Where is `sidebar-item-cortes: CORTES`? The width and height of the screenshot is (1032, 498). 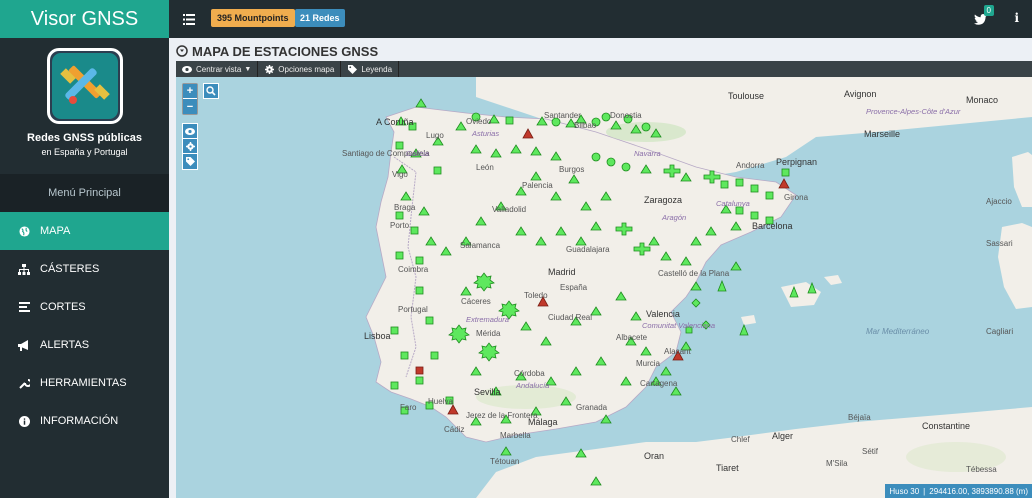 sidebar-item-cortes: CORTES is located at coordinates (84, 307).